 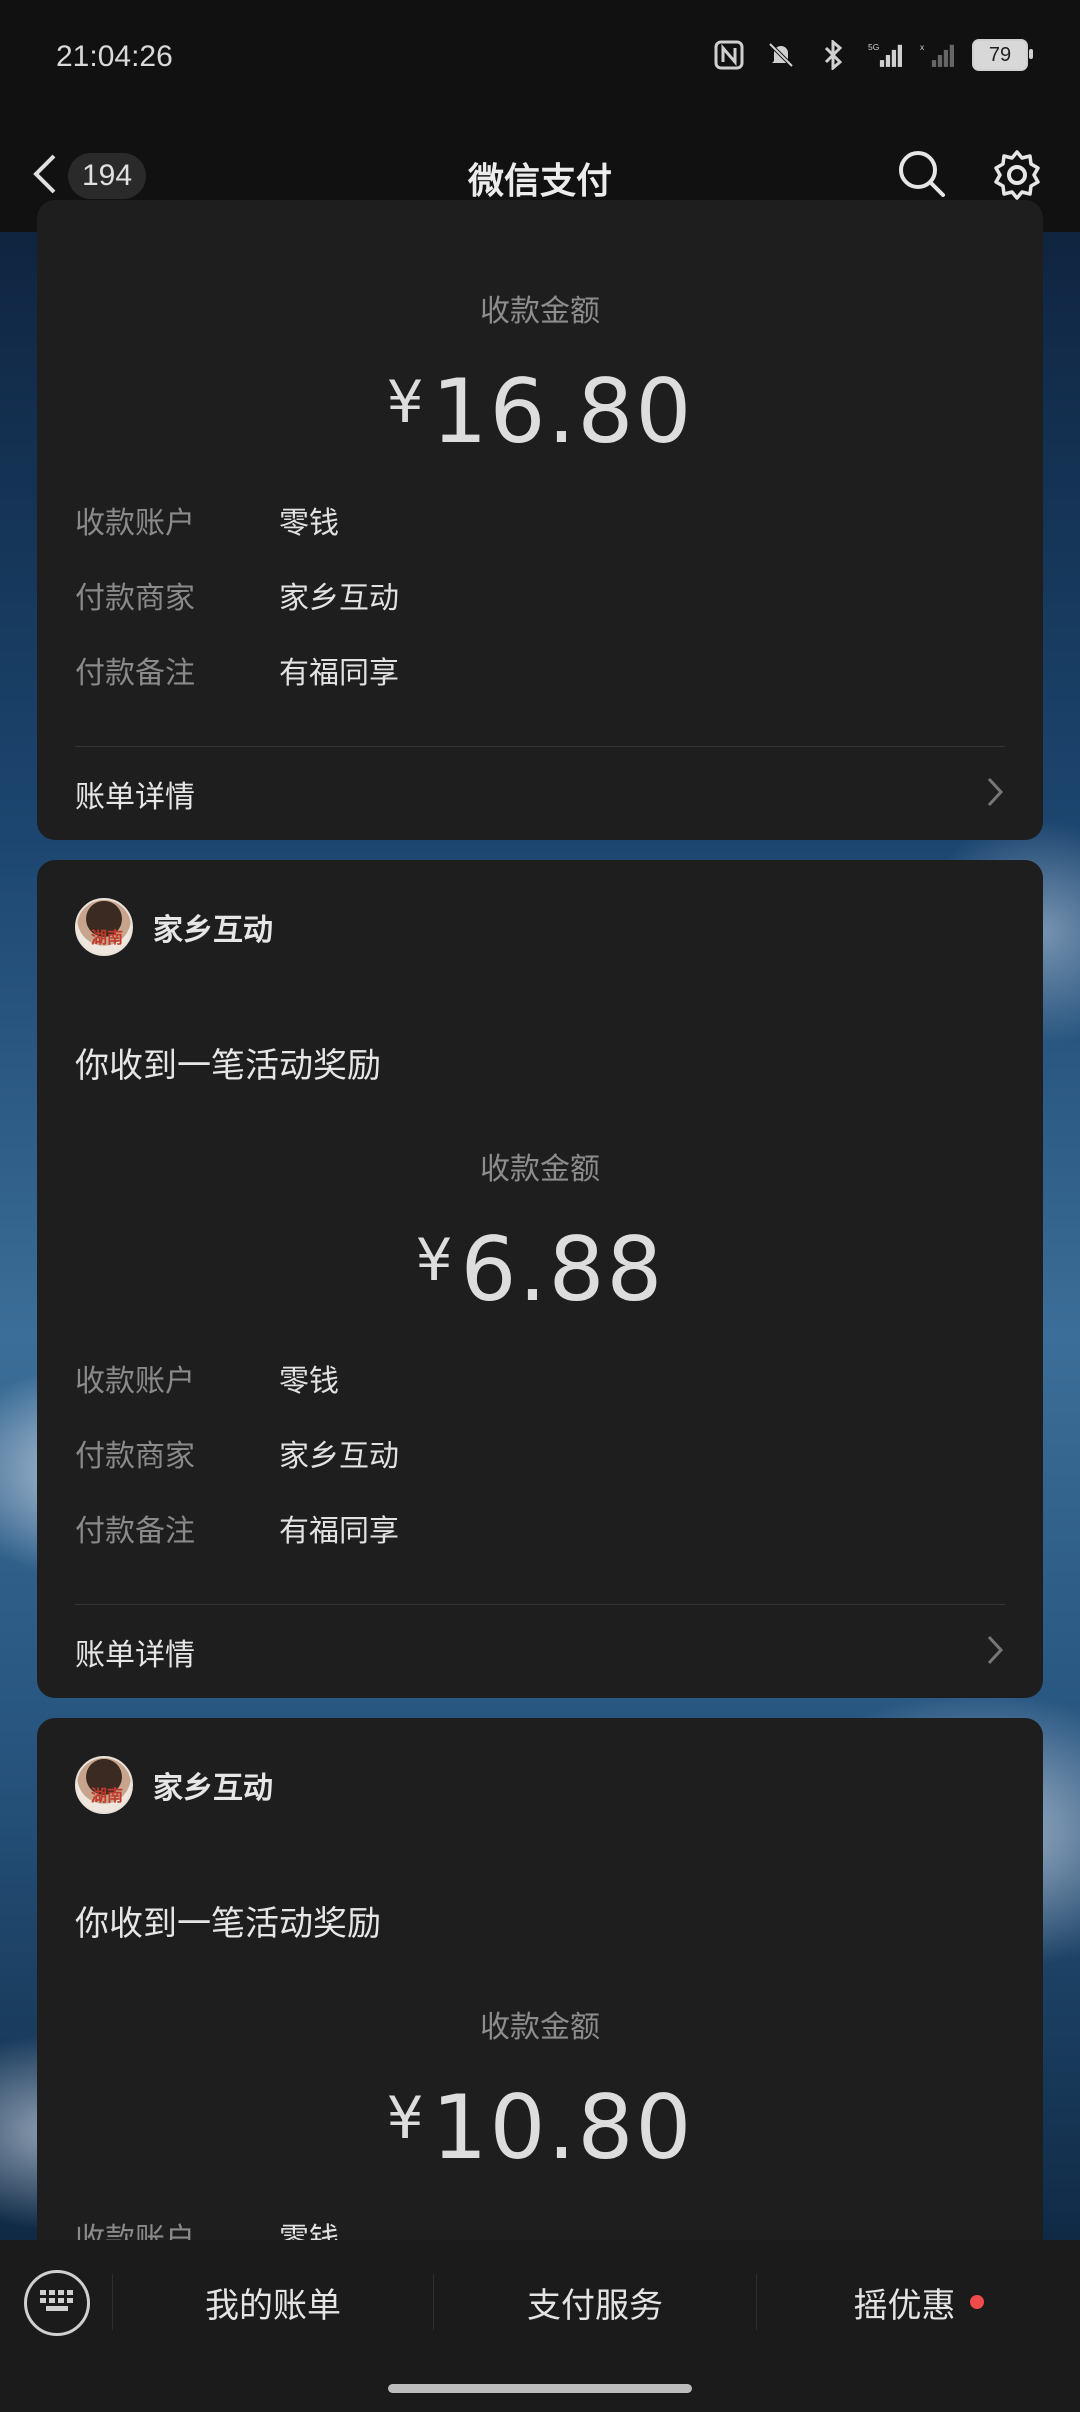 I want to click on amount-value: ¥16.80, so click(x=540, y=411).